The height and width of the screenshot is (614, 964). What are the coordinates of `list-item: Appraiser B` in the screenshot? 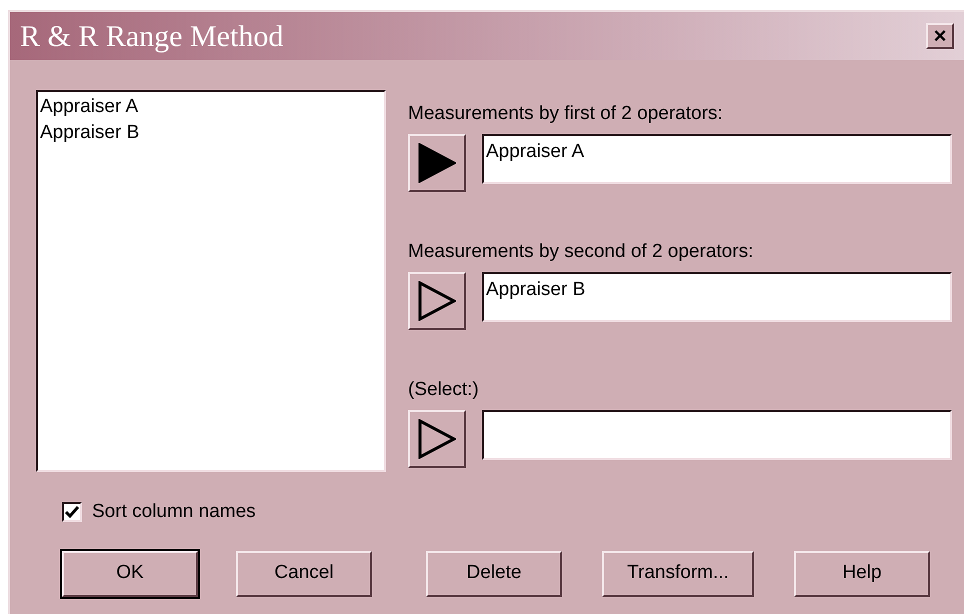 It's located at (211, 133).